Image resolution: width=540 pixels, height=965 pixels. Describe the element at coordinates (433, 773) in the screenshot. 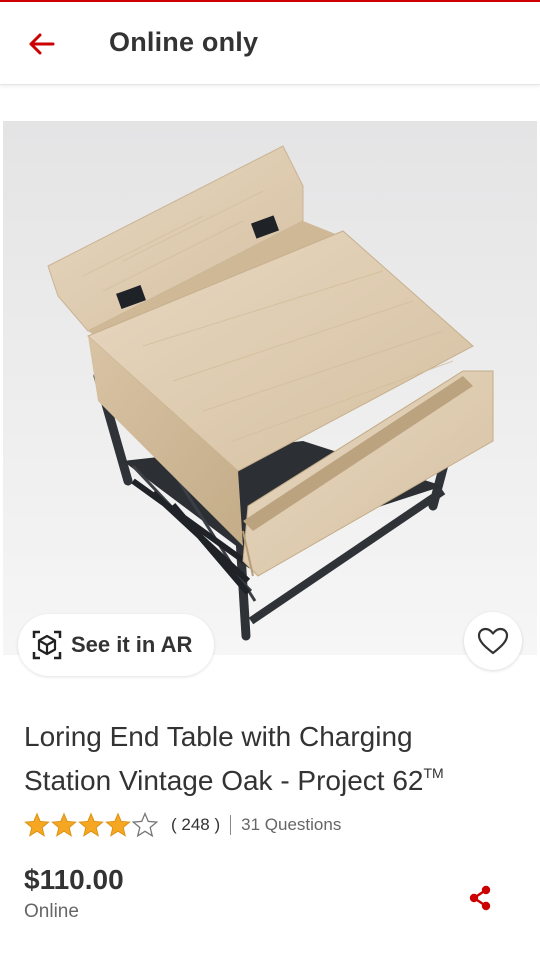

I see `trademark-symbol: TM` at that location.